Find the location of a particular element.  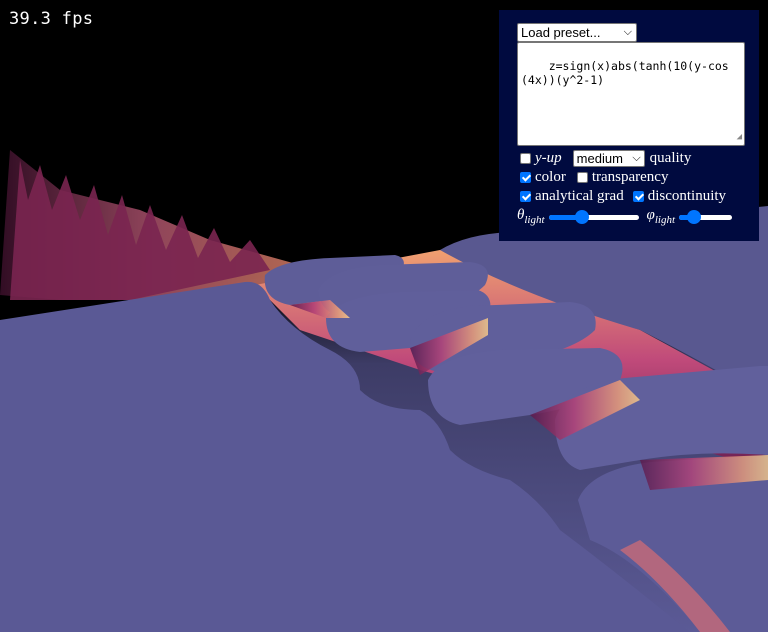

expression-text: z=sign(x)abs(tanh(10(y-cos(4x))(y^2-1) is located at coordinates (625, 73).